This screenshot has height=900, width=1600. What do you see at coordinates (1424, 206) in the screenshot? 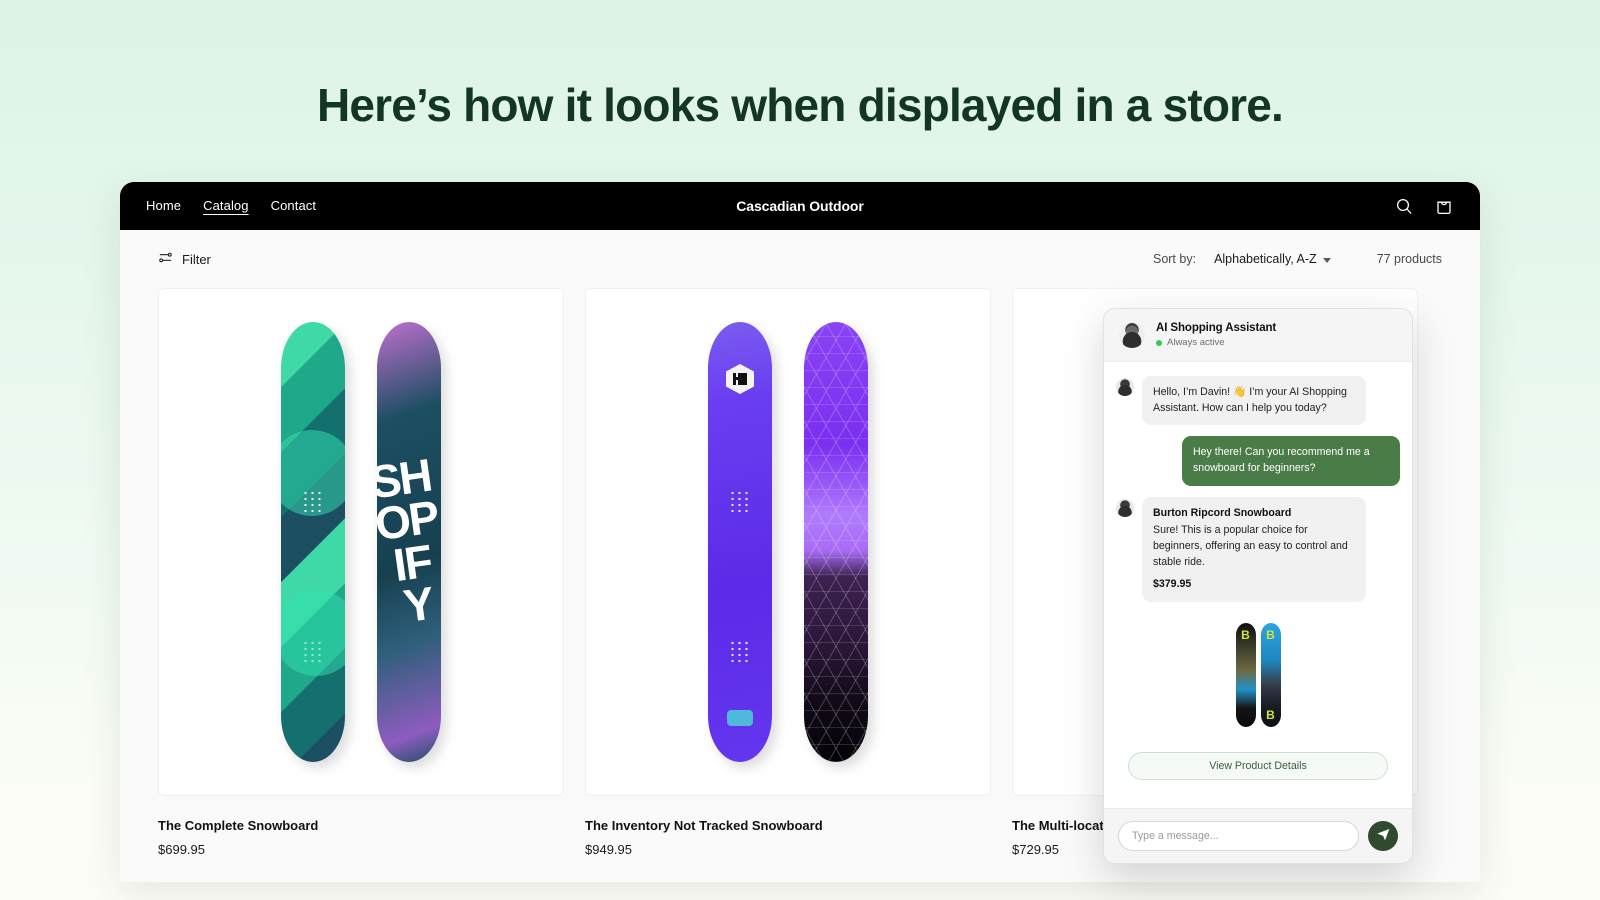
I see `nav-actions` at bounding box center [1424, 206].